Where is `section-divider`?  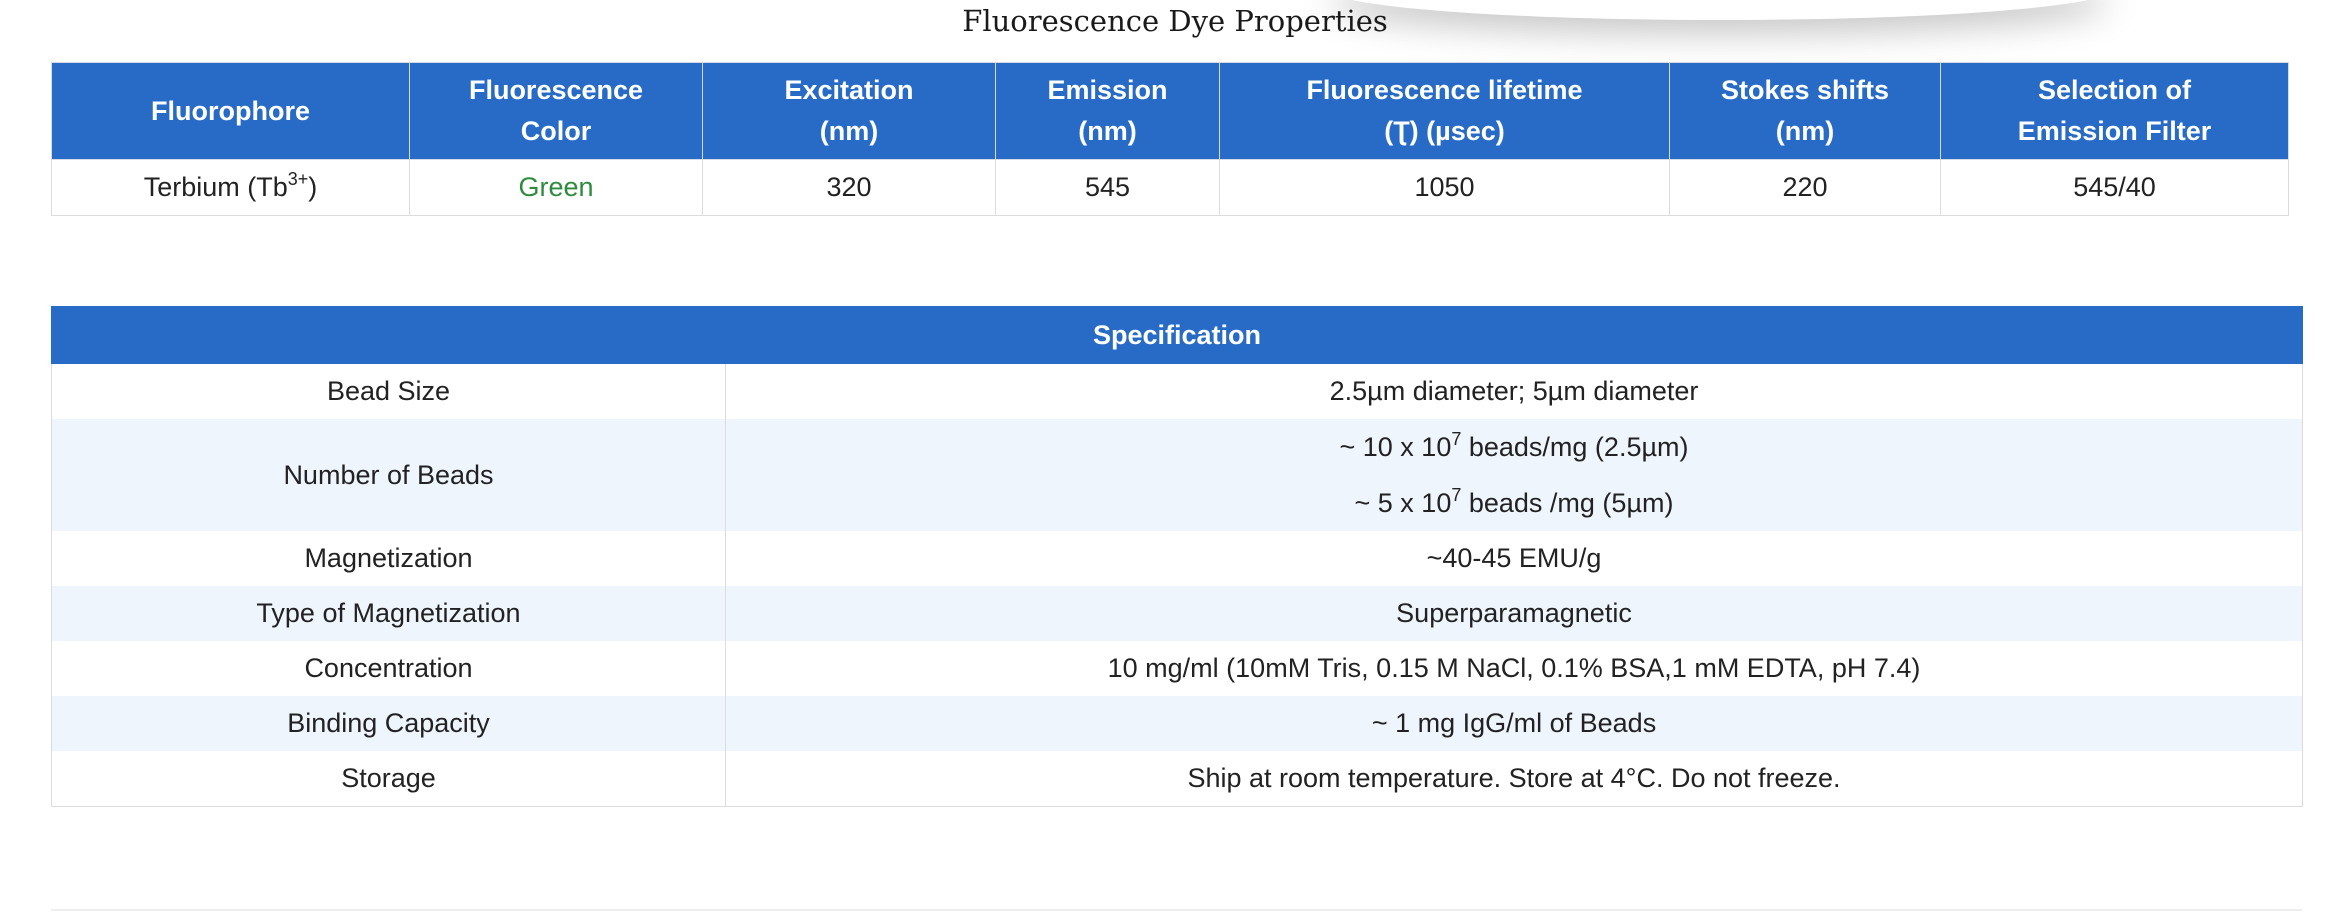 section-divider is located at coordinates (1176, 910).